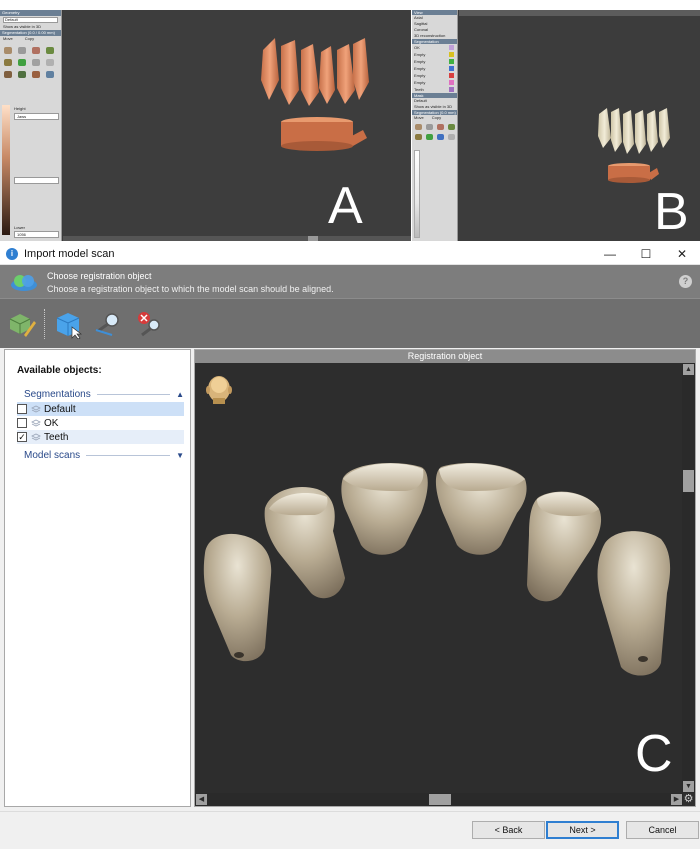  I want to click on zoom-object-icon, so click(109, 324).